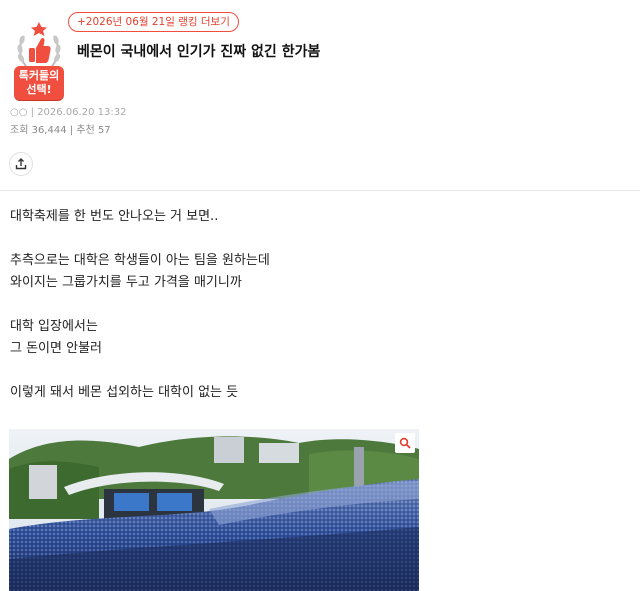 The image size is (640, 591). What do you see at coordinates (60, 130) in the screenshot?
I see `post-stats: 조회 36,444 | 추천 57` at bounding box center [60, 130].